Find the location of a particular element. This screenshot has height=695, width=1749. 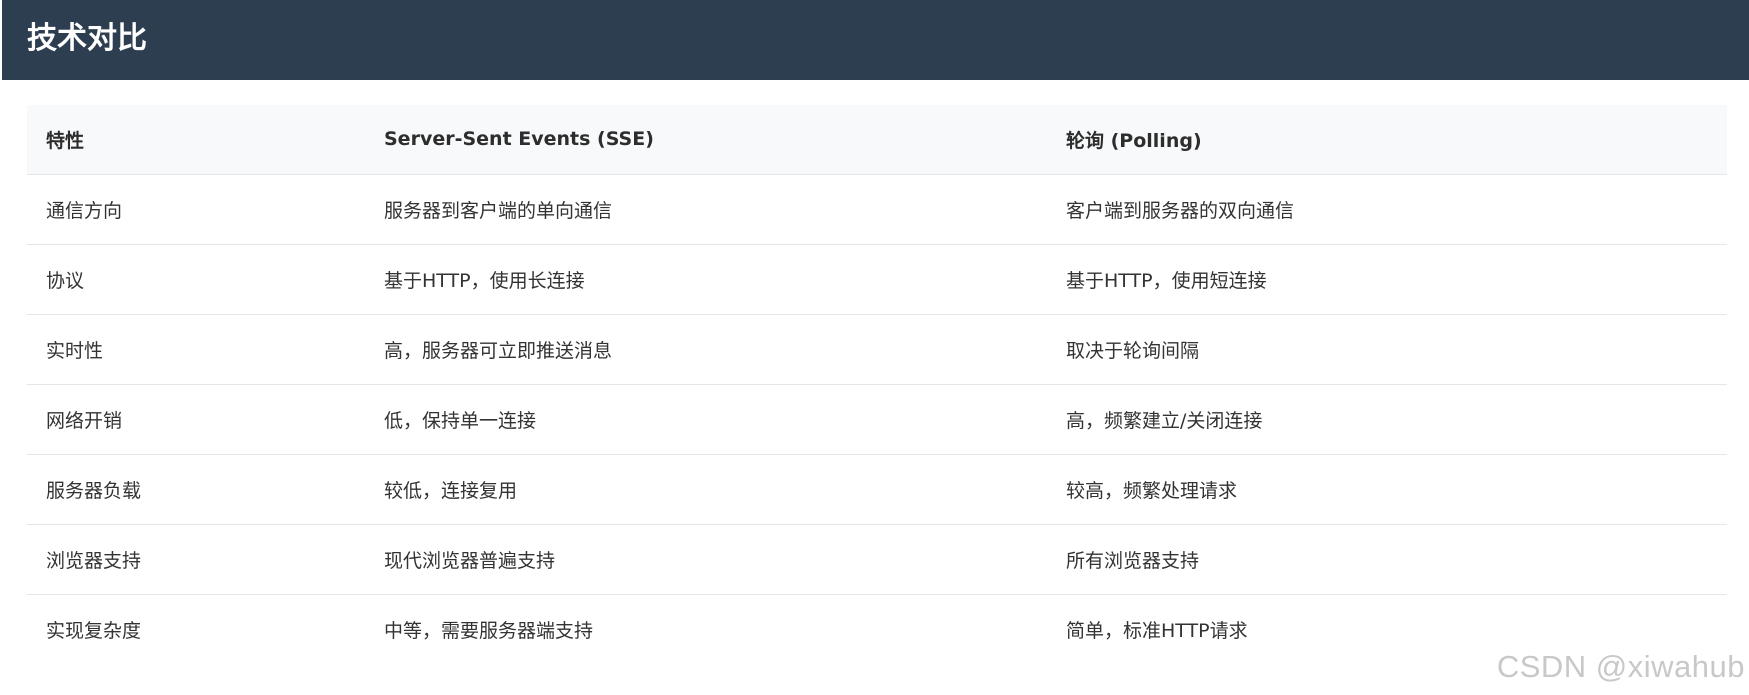

table-row: 网络开销 低，保持单一连接 高，频繁建立/关闭连接 is located at coordinates (877, 419).